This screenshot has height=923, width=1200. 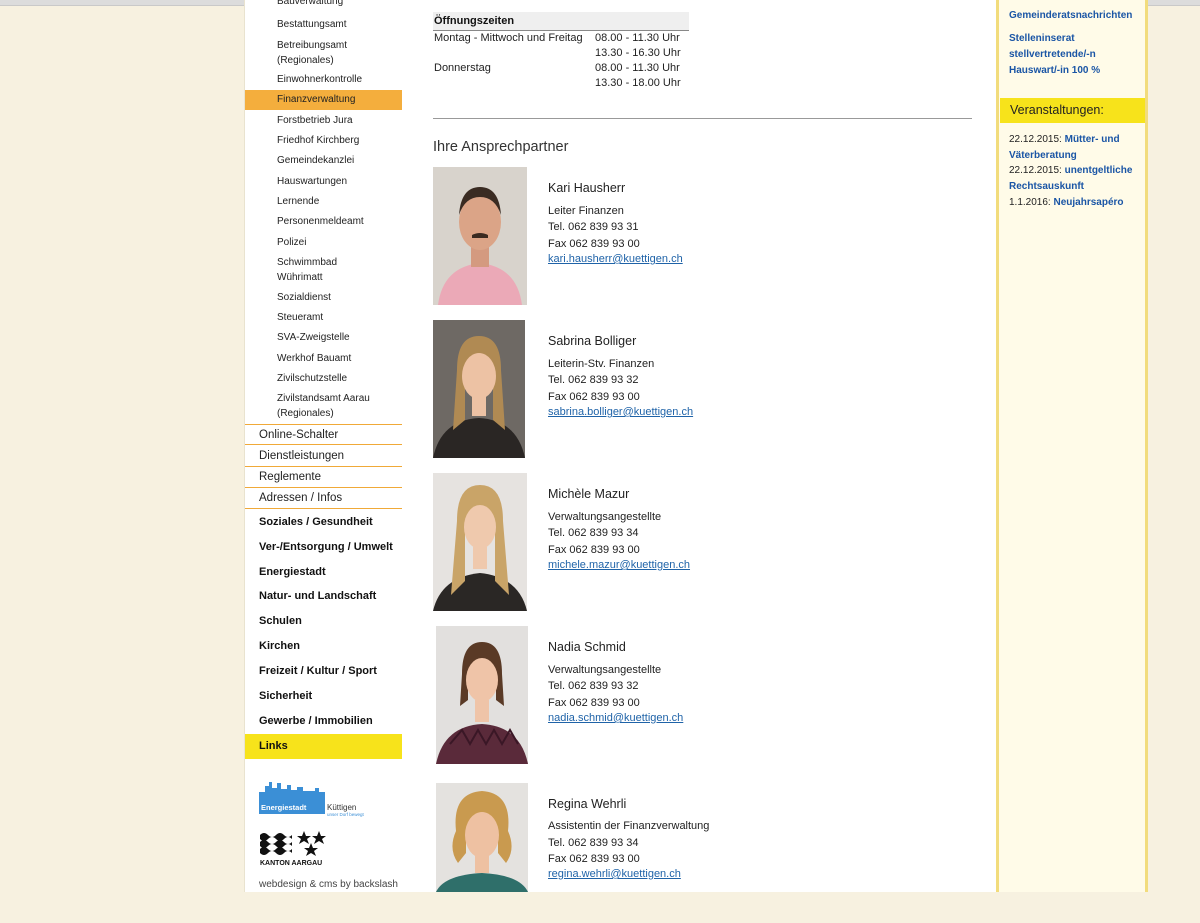 I want to click on nav-online-schalter: Online-Schalter, so click(x=324, y=434).